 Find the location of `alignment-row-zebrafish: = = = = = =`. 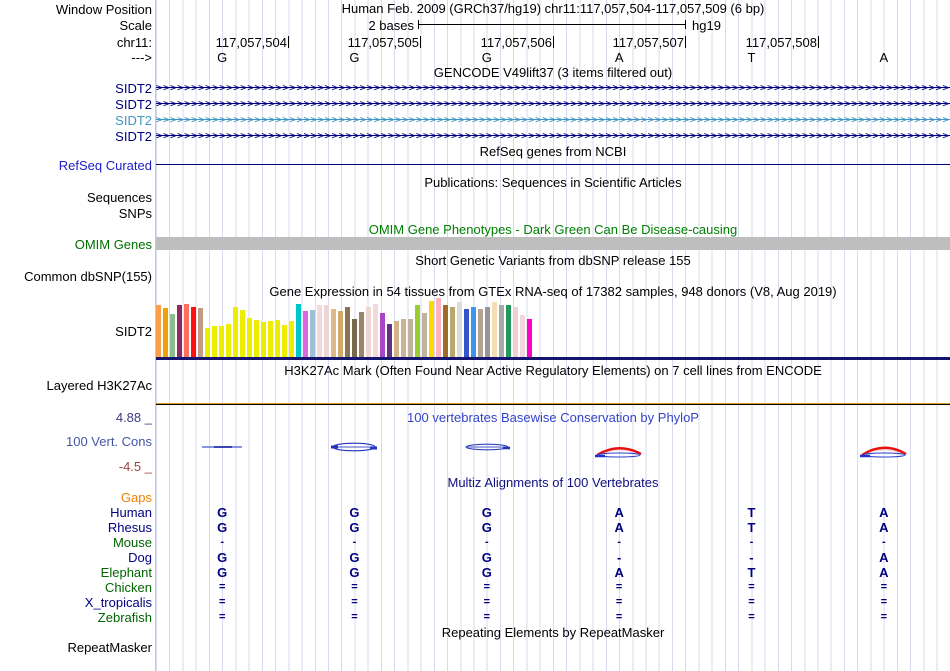

alignment-row-zebrafish: = = = = = = is located at coordinates (553, 617).